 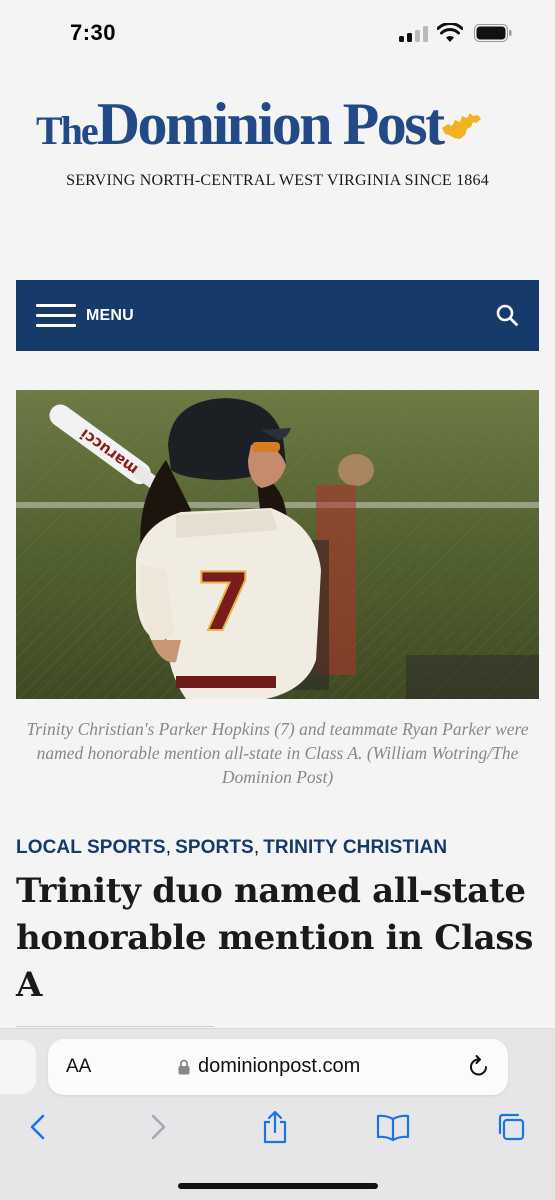 What do you see at coordinates (278, 1186) in the screenshot?
I see `home-indicator` at bounding box center [278, 1186].